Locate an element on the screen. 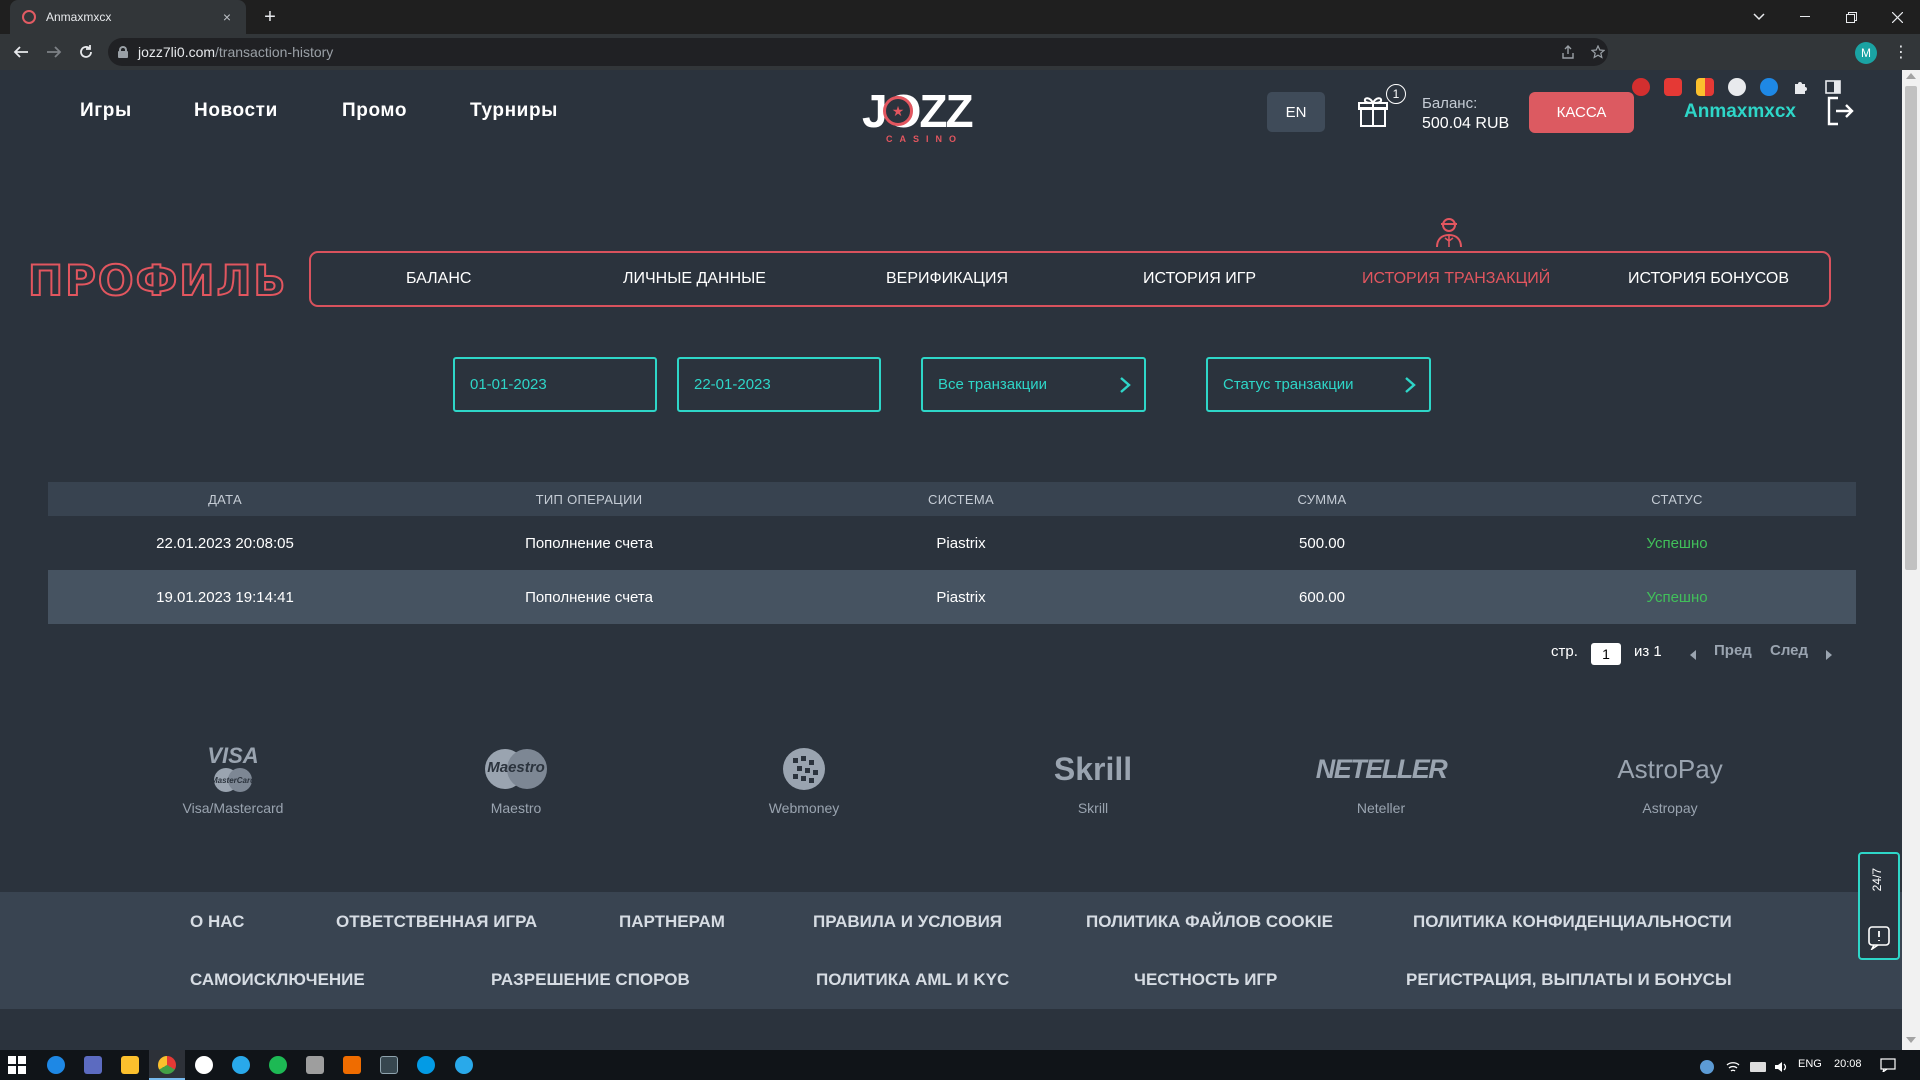  support-chat-widget: 24/7 is located at coordinates (1879, 906).